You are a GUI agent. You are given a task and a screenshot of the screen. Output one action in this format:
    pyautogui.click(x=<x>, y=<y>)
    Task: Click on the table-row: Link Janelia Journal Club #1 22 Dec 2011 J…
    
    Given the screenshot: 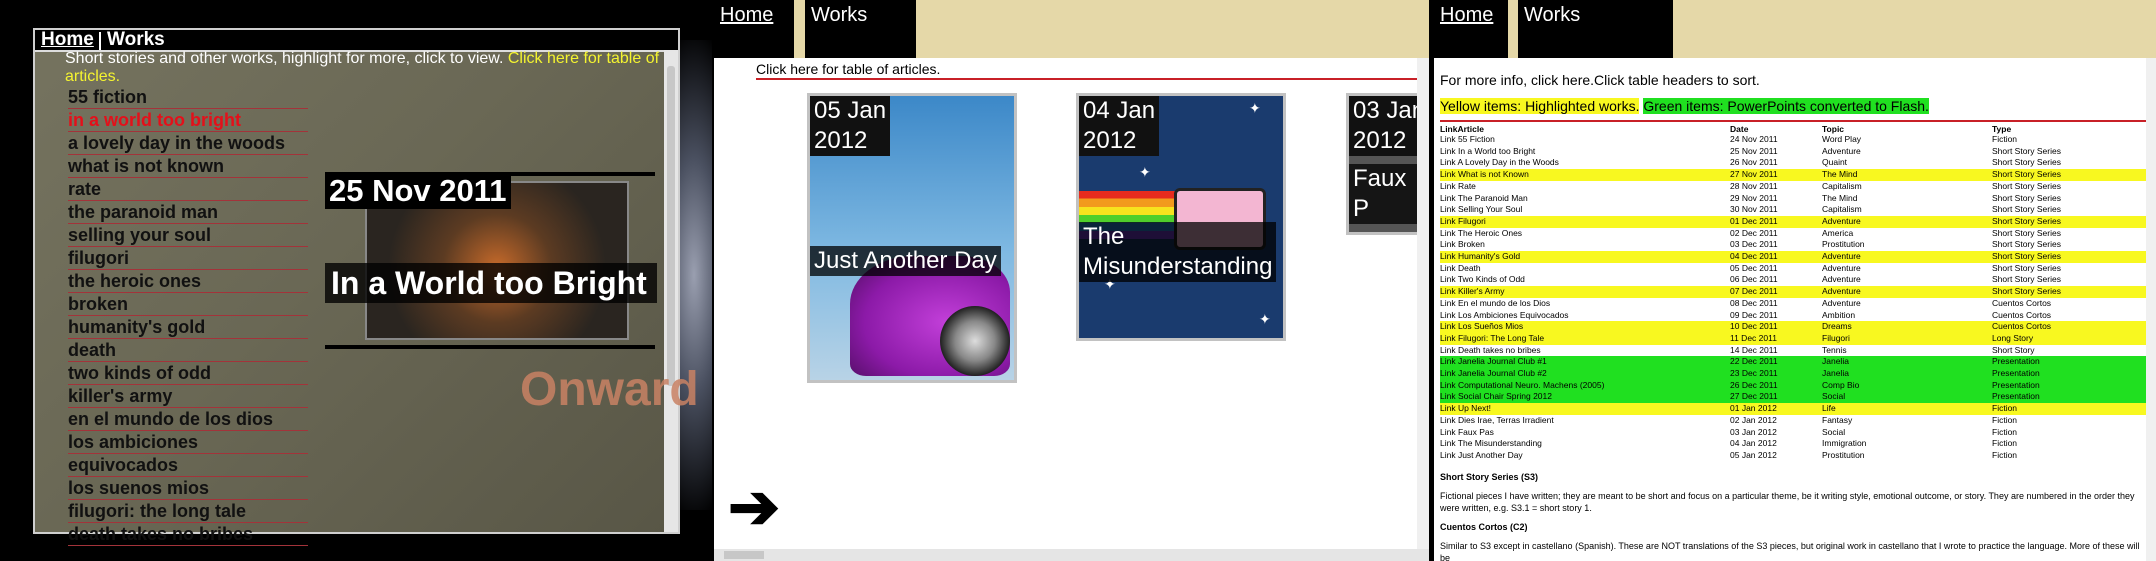 What is the action you would take?
    pyautogui.click(x=1793, y=362)
    